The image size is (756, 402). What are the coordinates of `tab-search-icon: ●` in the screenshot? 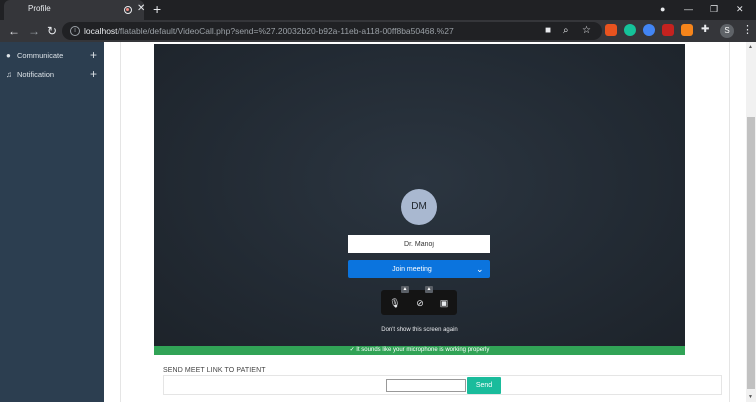 It's located at (662, 9).